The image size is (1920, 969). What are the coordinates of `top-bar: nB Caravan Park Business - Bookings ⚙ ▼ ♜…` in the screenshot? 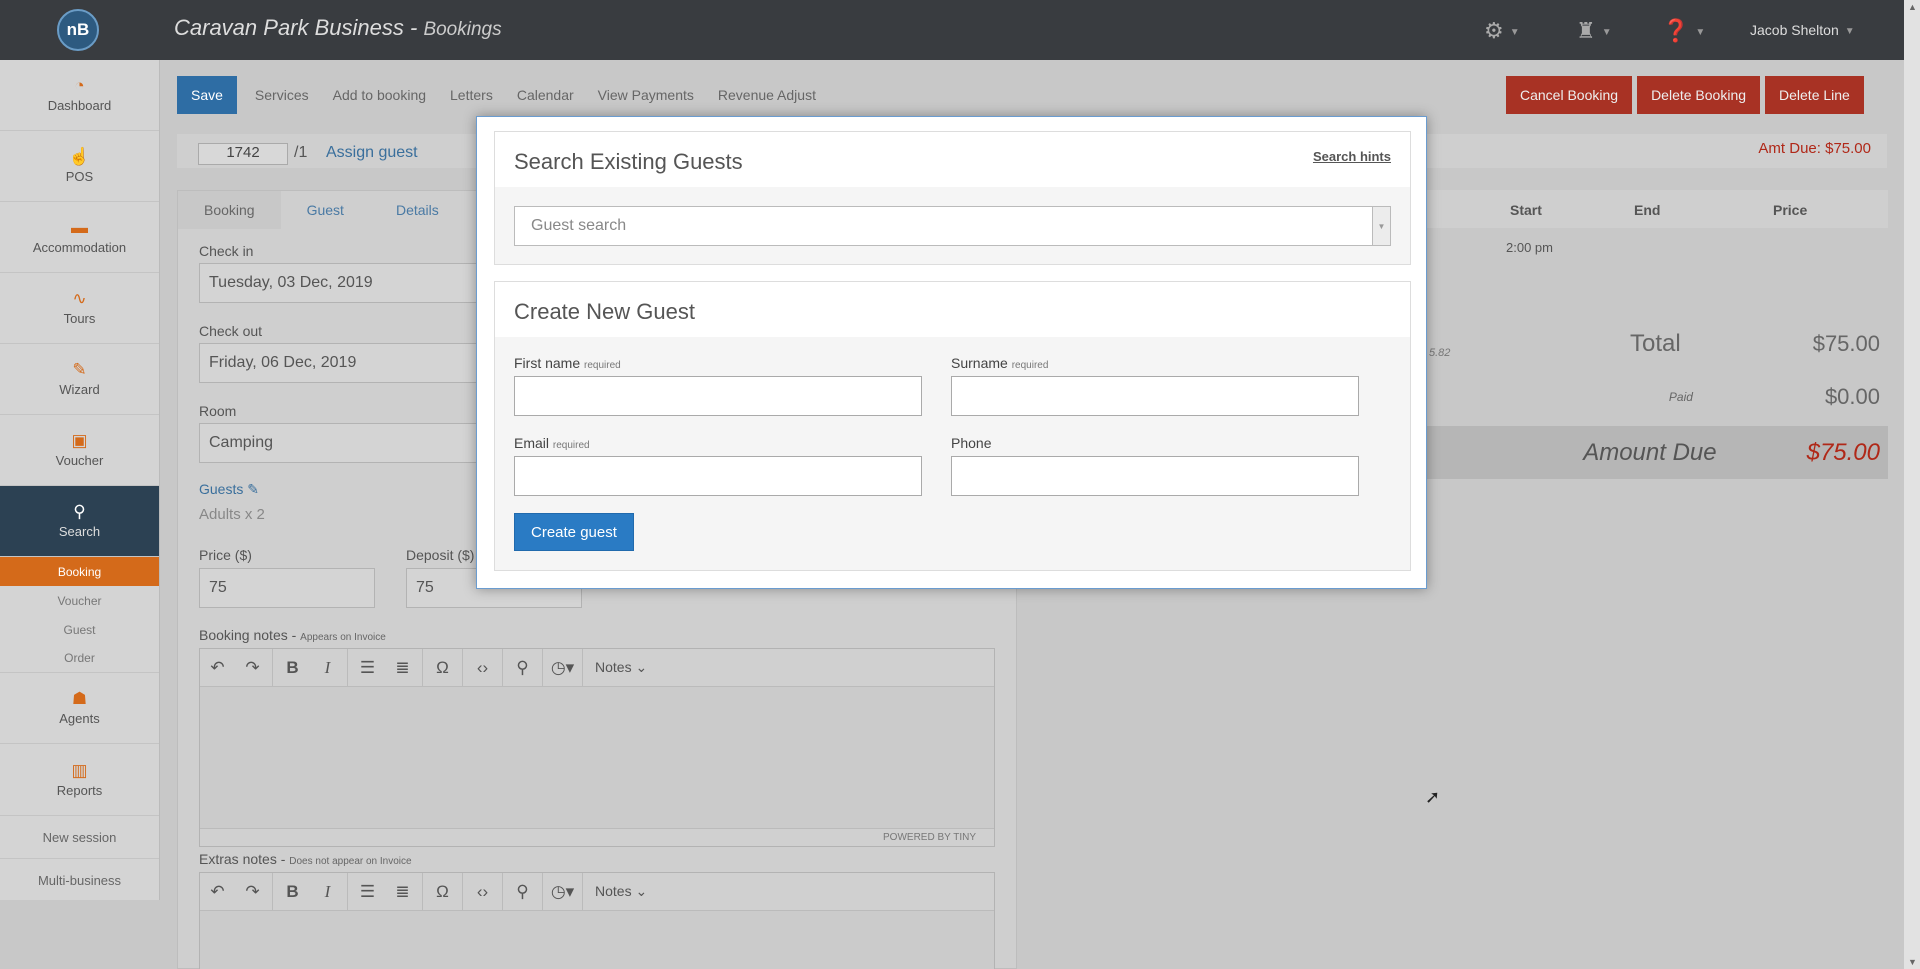 It's located at (952, 30).